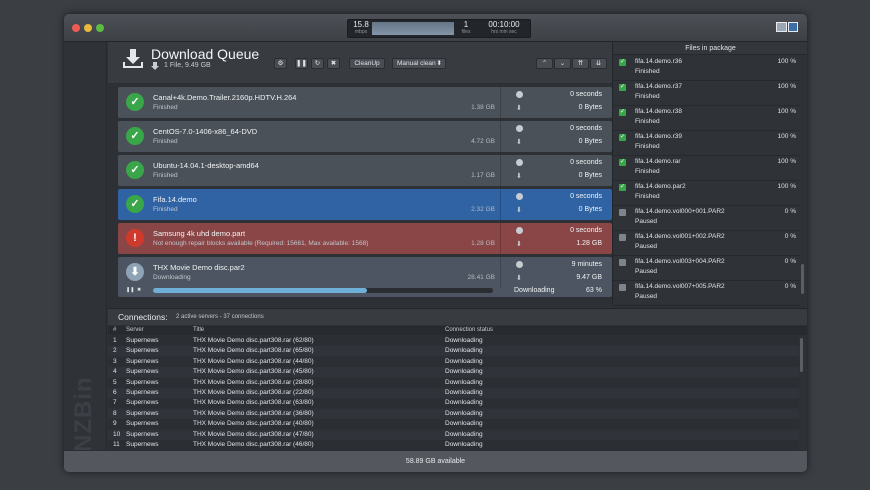 The image size is (870, 490). I want to click on progress-track, so click(323, 290).